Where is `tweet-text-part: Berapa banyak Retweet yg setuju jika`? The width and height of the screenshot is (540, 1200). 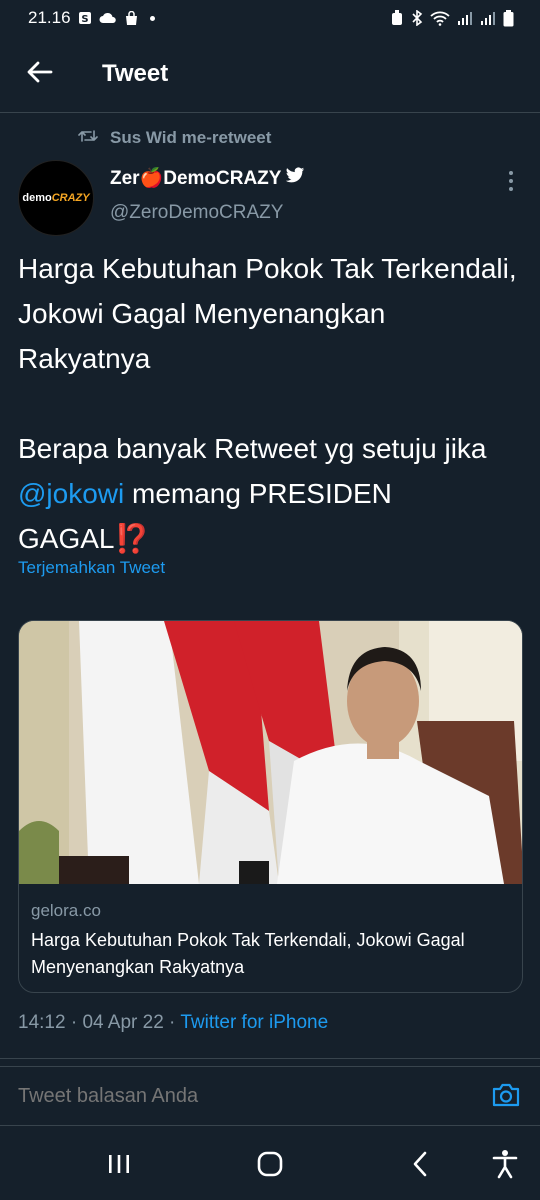
tweet-text-part: Berapa banyak Retweet yg setuju jika is located at coordinates (252, 448).